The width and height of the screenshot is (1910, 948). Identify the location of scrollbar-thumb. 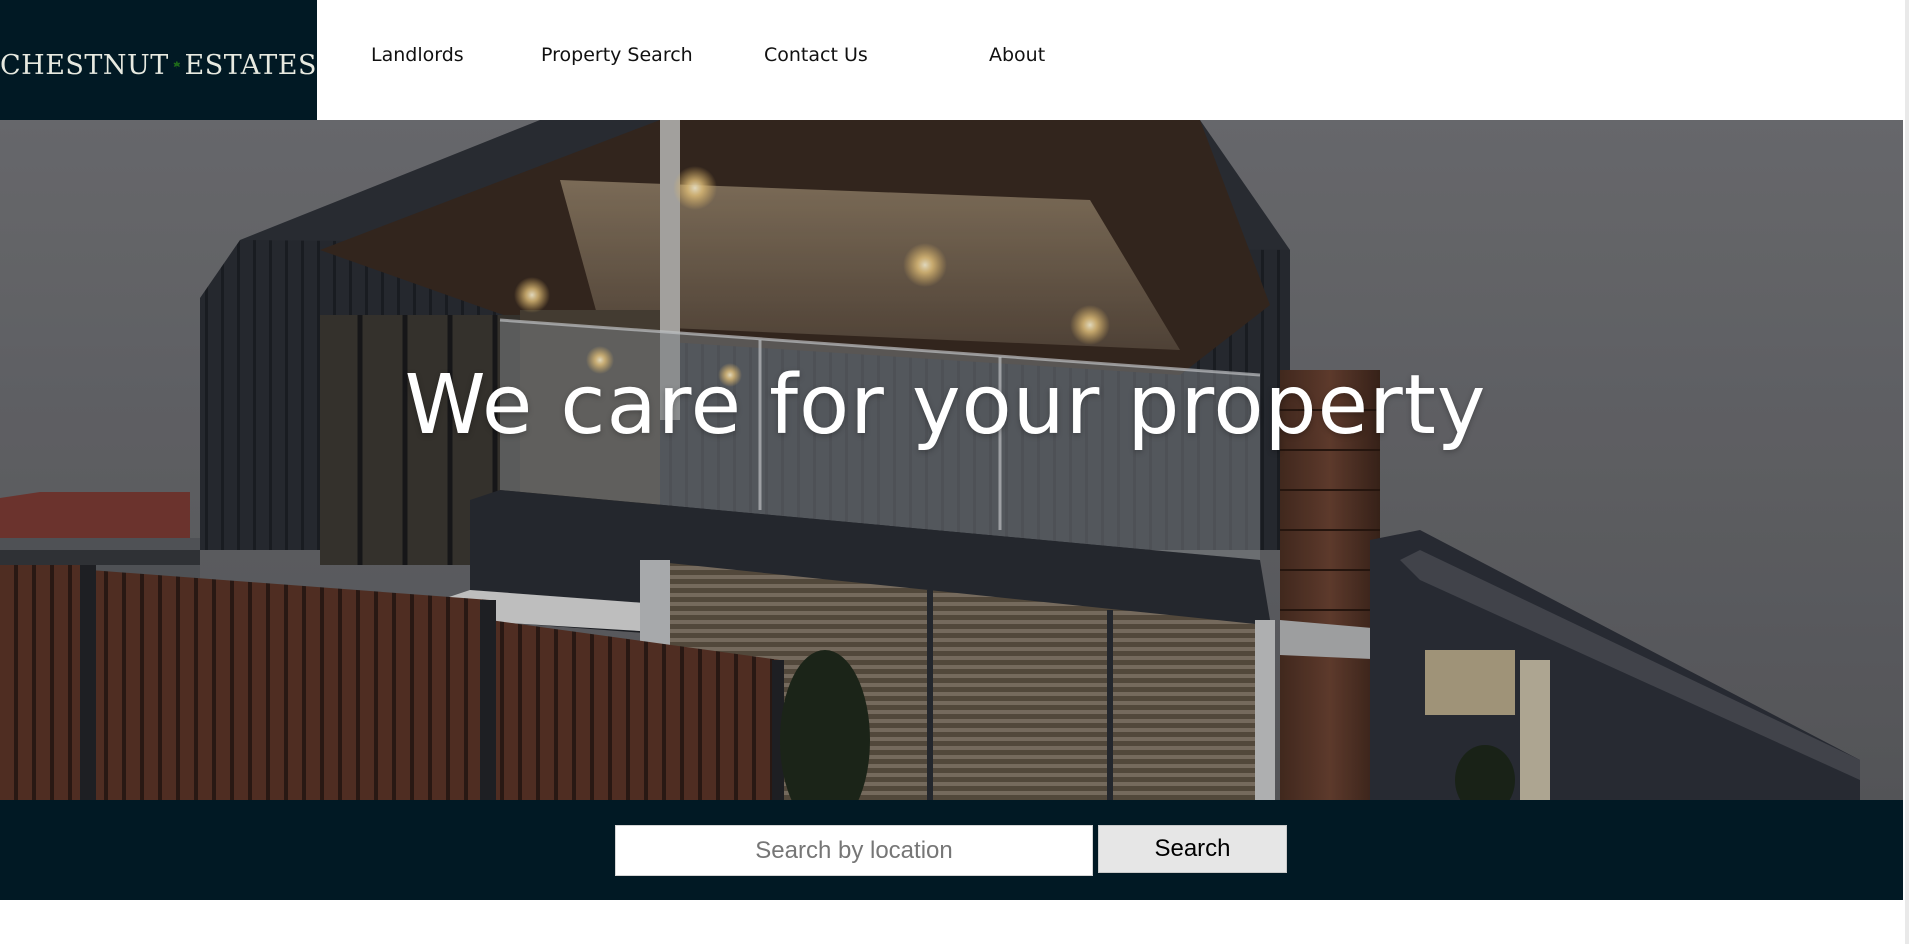
(1907, 472).